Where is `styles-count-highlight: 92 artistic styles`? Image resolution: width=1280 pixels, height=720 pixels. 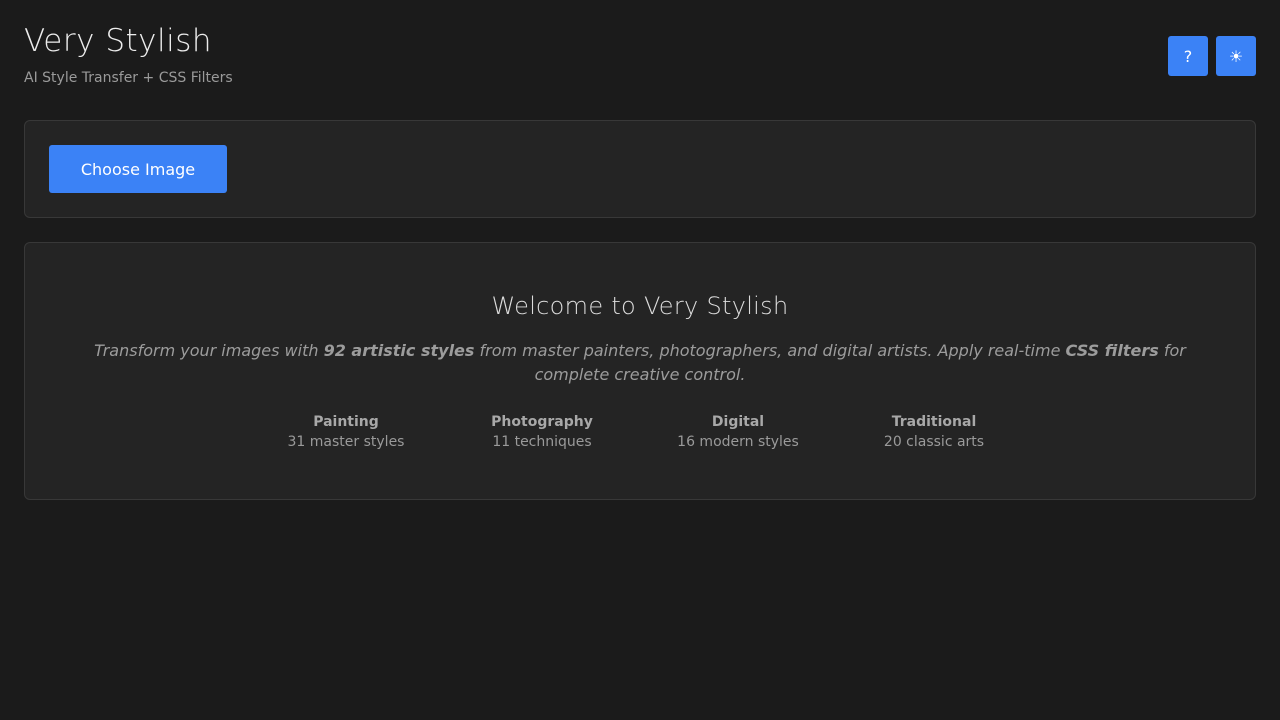 styles-count-highlight: 92 artistic styles is located at coordinates (399, 350).